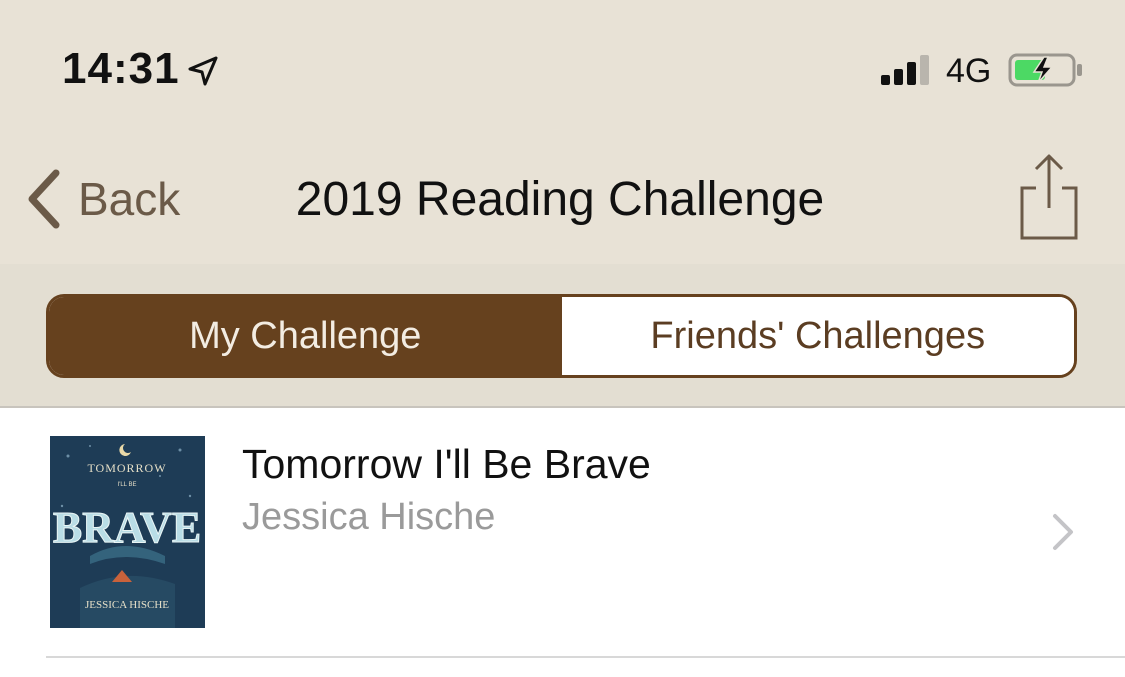 The image size is (1125, 677). What do you see at coordinates (1050, 198) in the screenshot?
I see `share-icon` at bounding box center [1050, 198].